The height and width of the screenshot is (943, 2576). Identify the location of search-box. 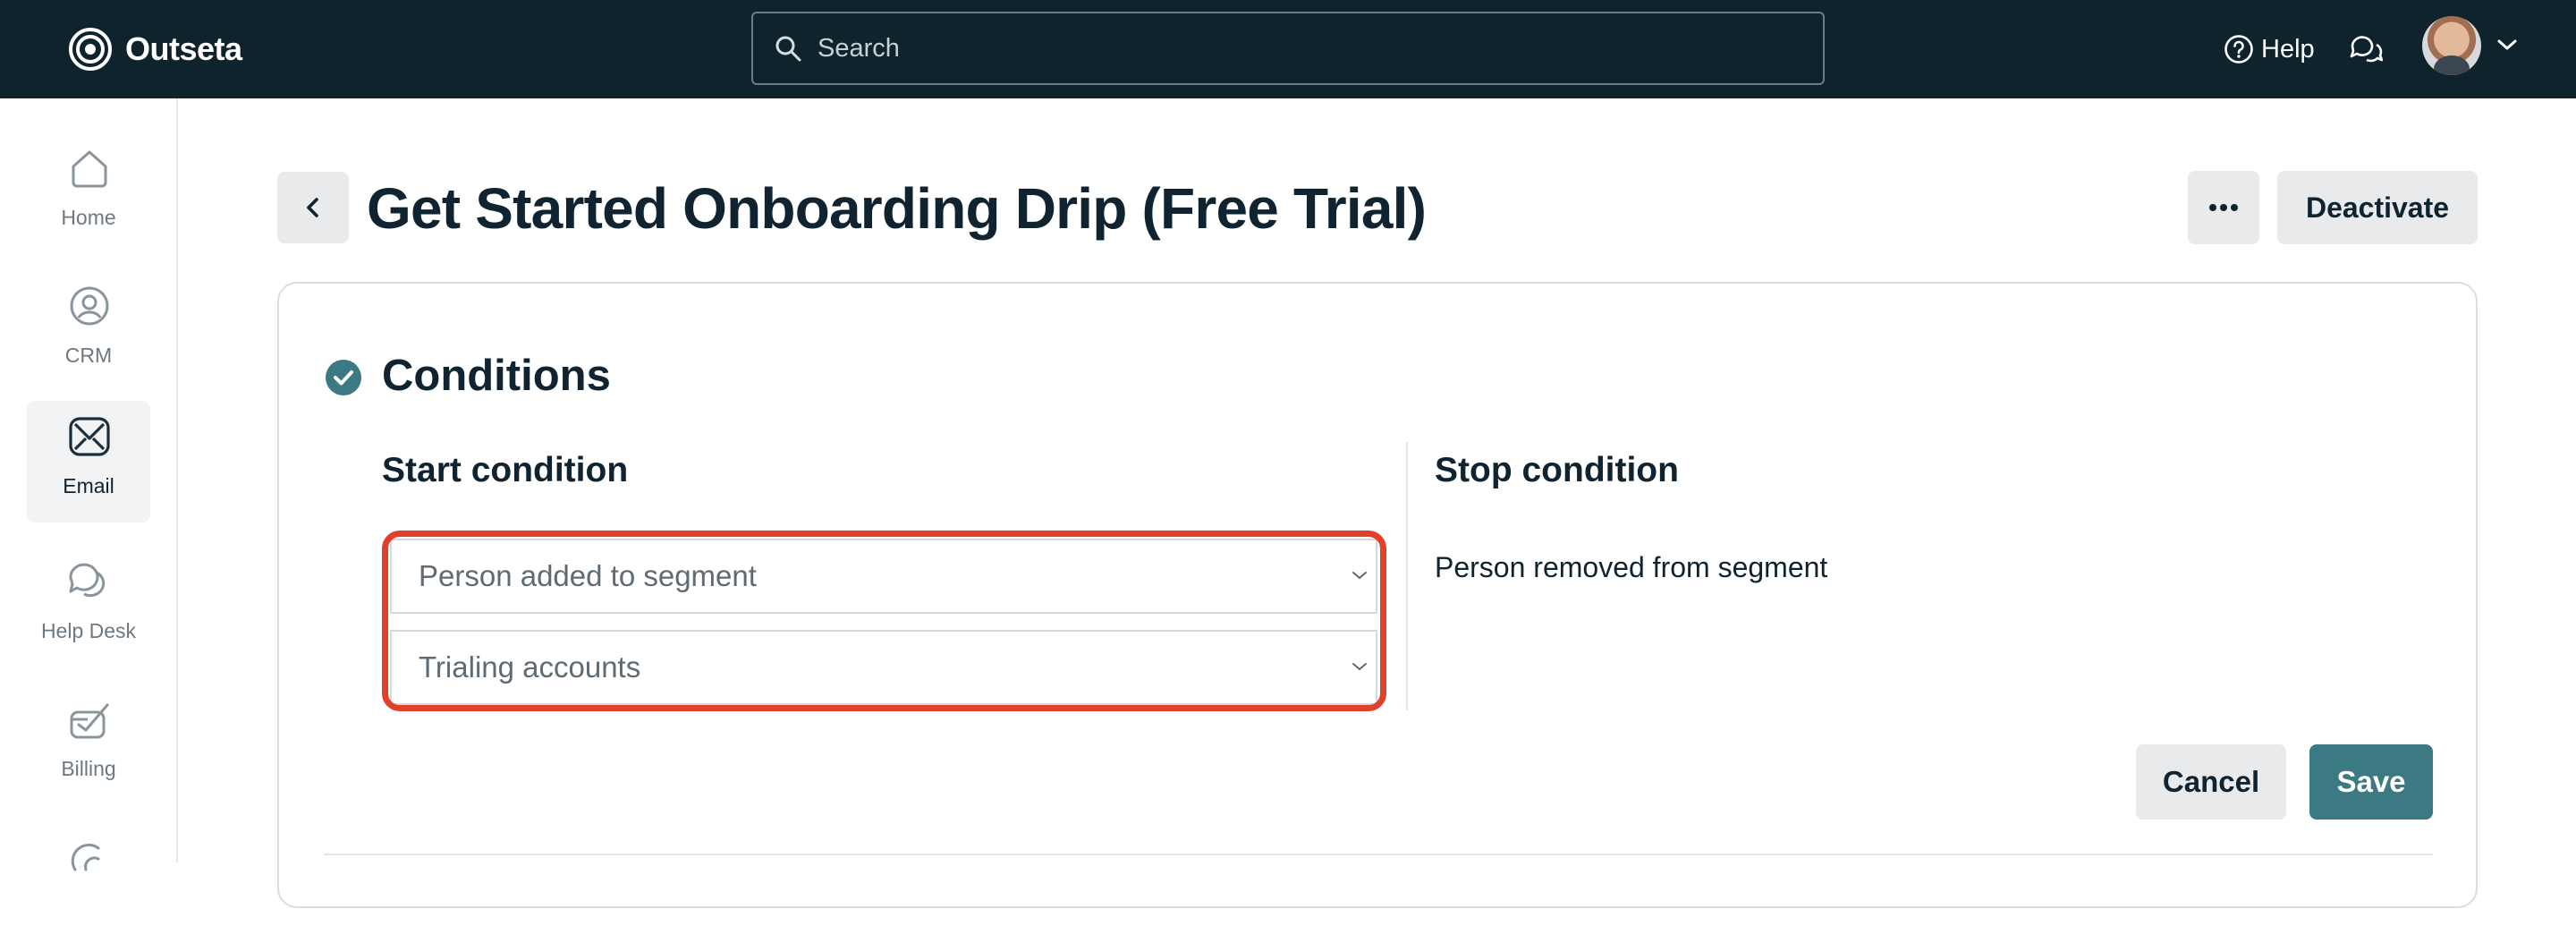
(1288, 48).